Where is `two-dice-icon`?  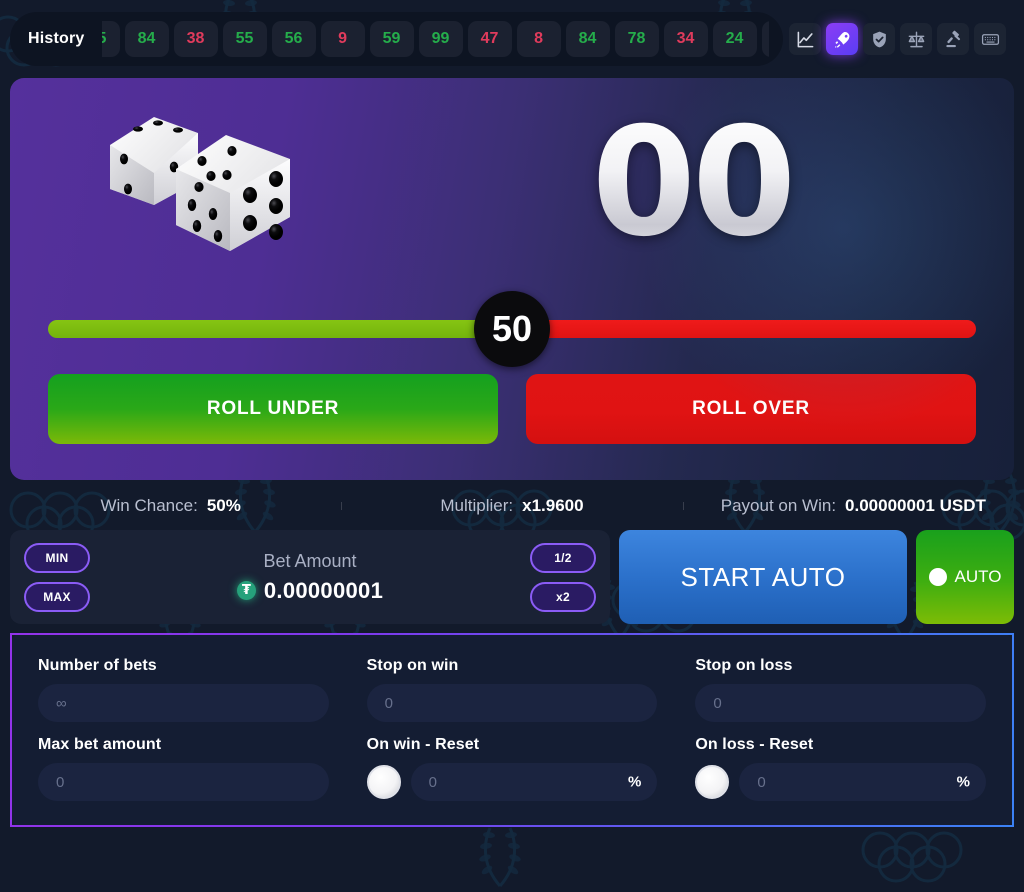
two-dice-icon is located at coordinates (200, 184).